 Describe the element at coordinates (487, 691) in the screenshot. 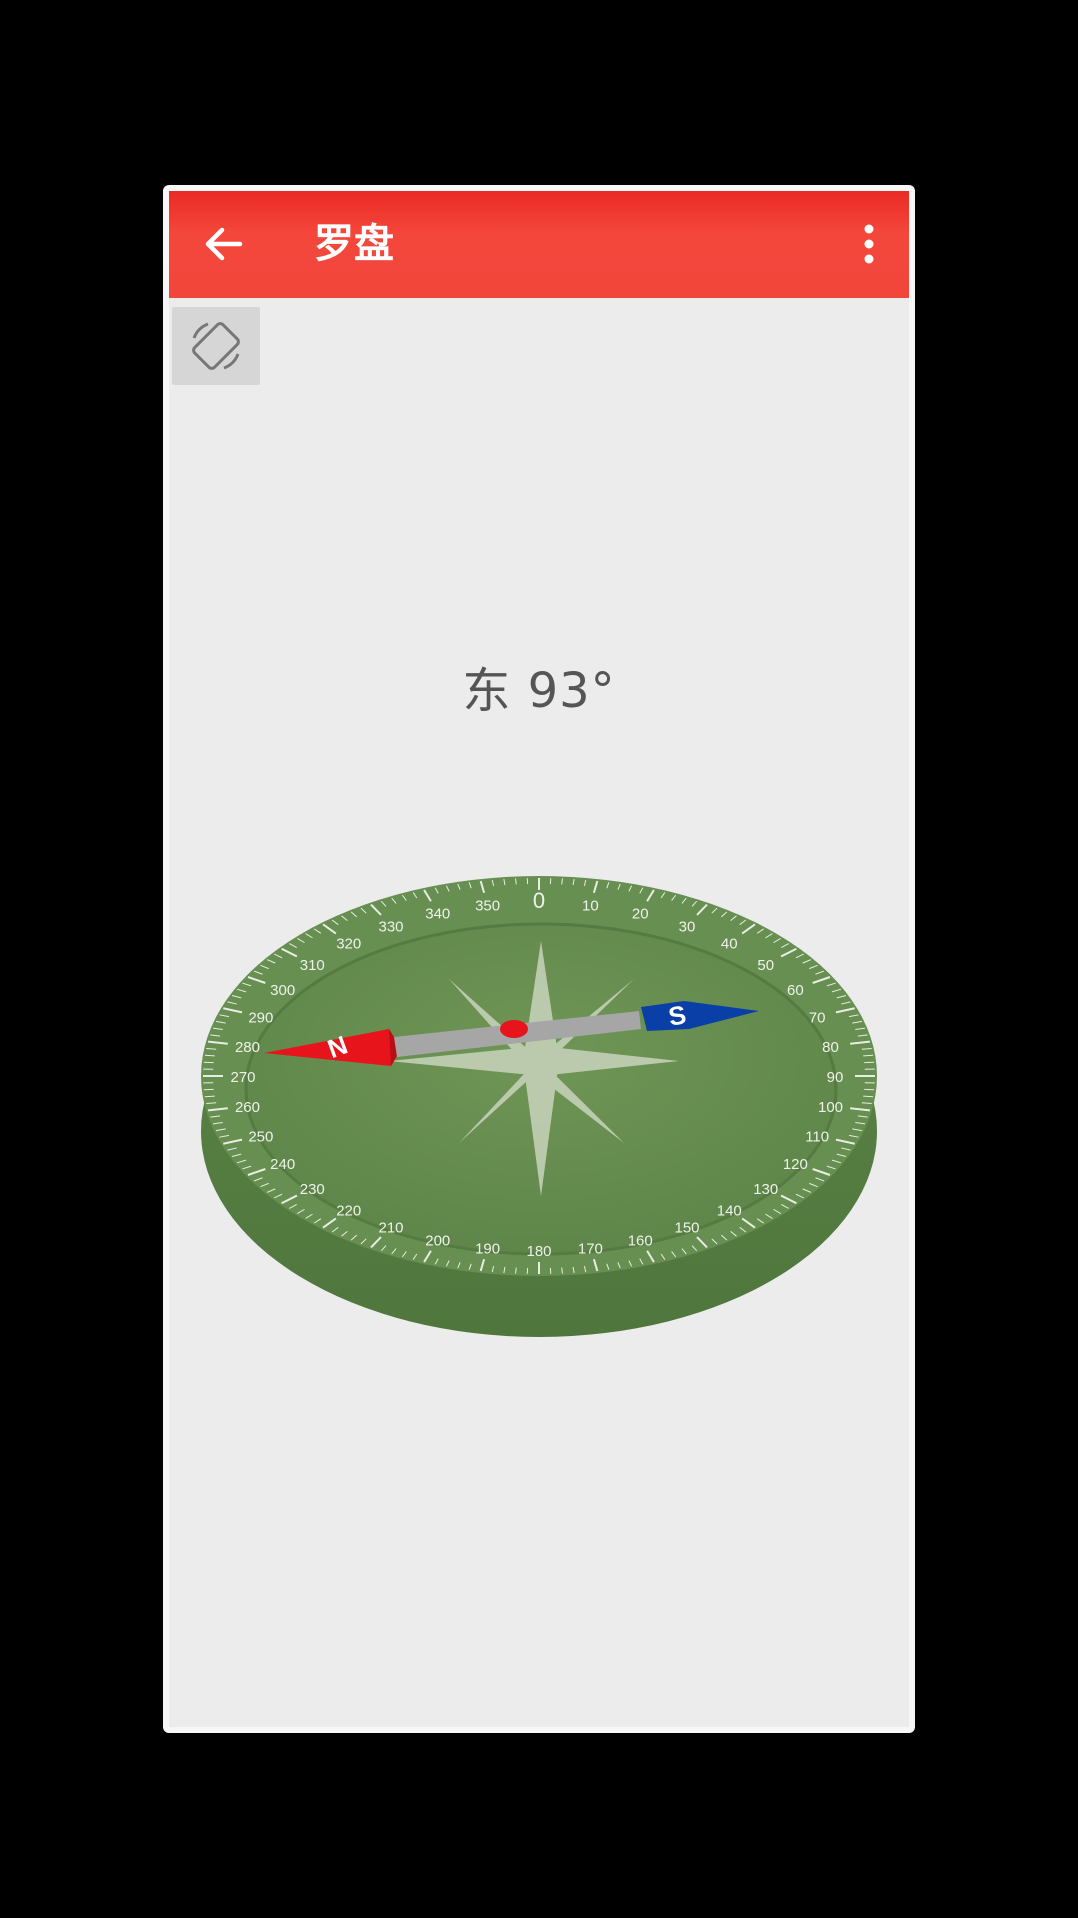

I see `direction-label: 东` at that location.